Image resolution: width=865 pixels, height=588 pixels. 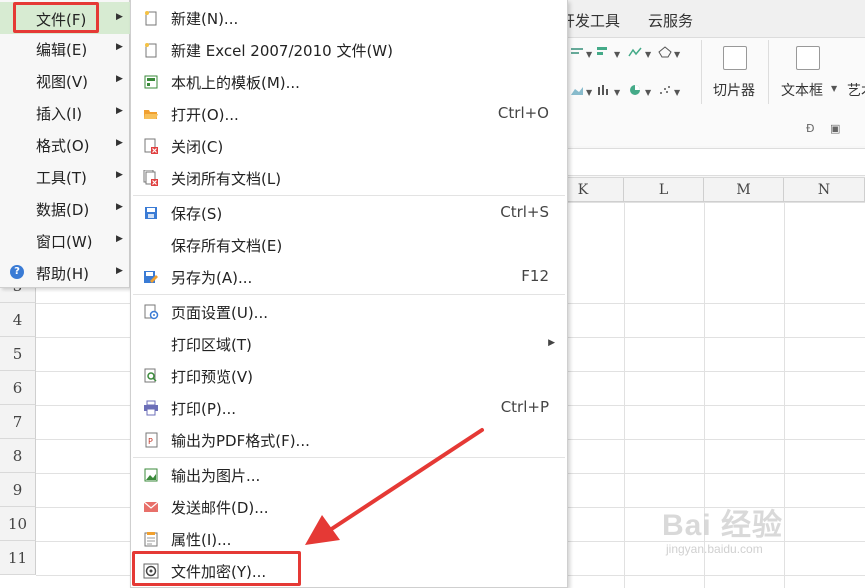 What do you see at coordinates (723, 525) in the screenshot?
I see `watermark-brand: Bai 经验` at bounding box center [723, 525].